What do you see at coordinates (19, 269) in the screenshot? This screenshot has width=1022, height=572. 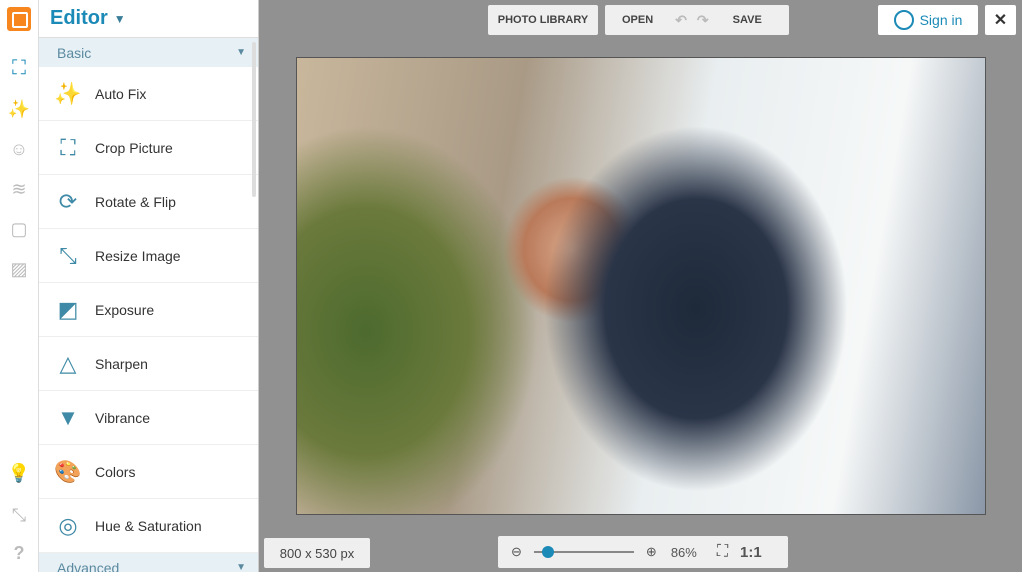 I see `texture-icon: ▨` at bounding box center [19, 269].